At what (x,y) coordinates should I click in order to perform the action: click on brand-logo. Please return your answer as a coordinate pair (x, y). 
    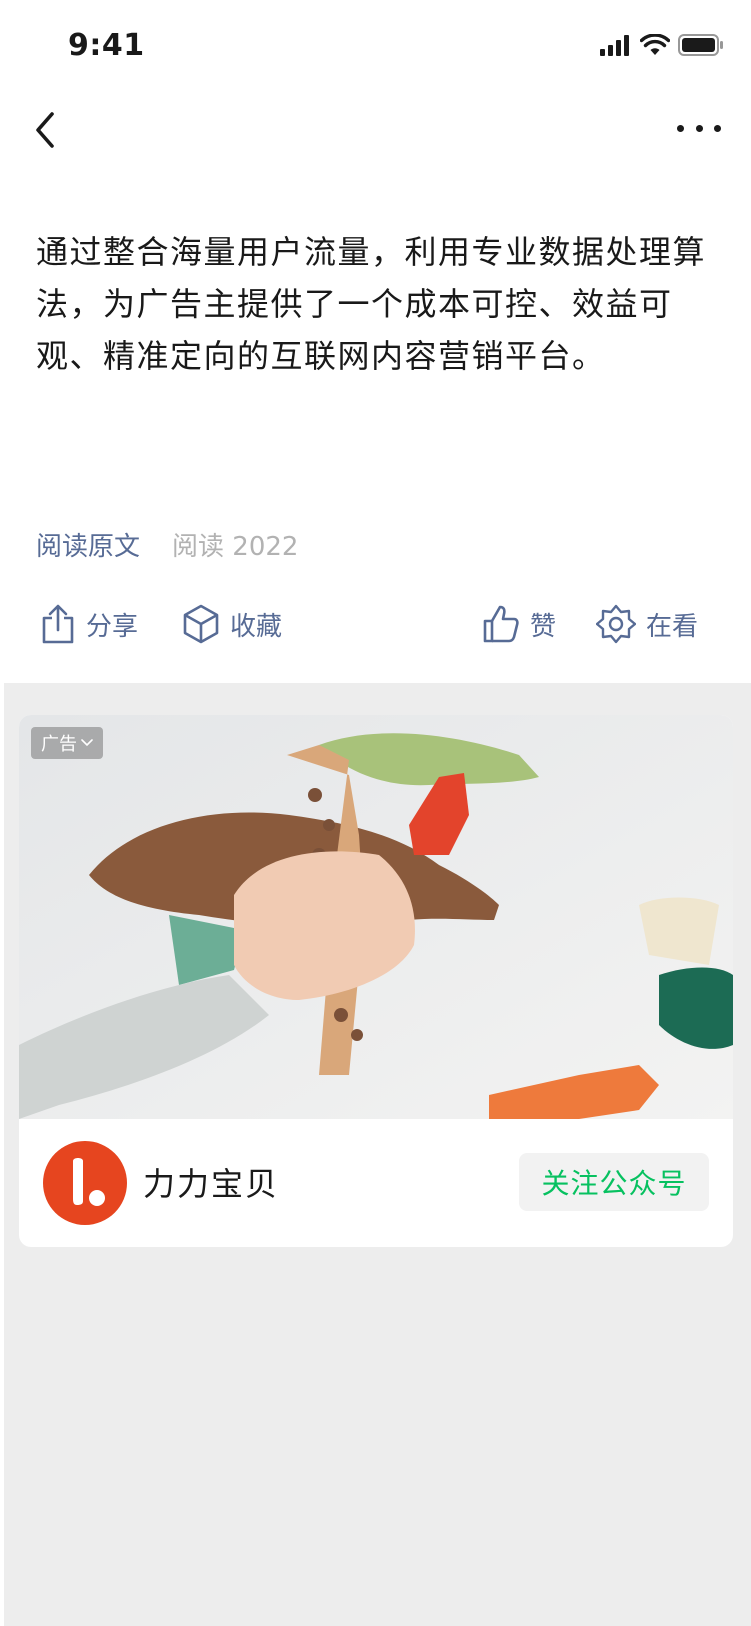
    Looking at the image, I should click on (85, 1183).